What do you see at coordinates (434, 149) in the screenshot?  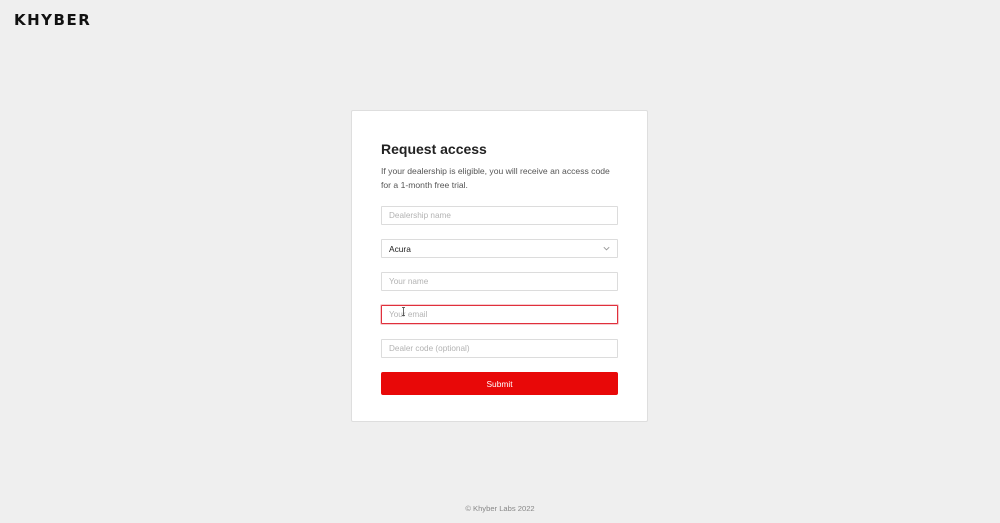 I see `form-title: Request access` at bounding box center [434, 149].